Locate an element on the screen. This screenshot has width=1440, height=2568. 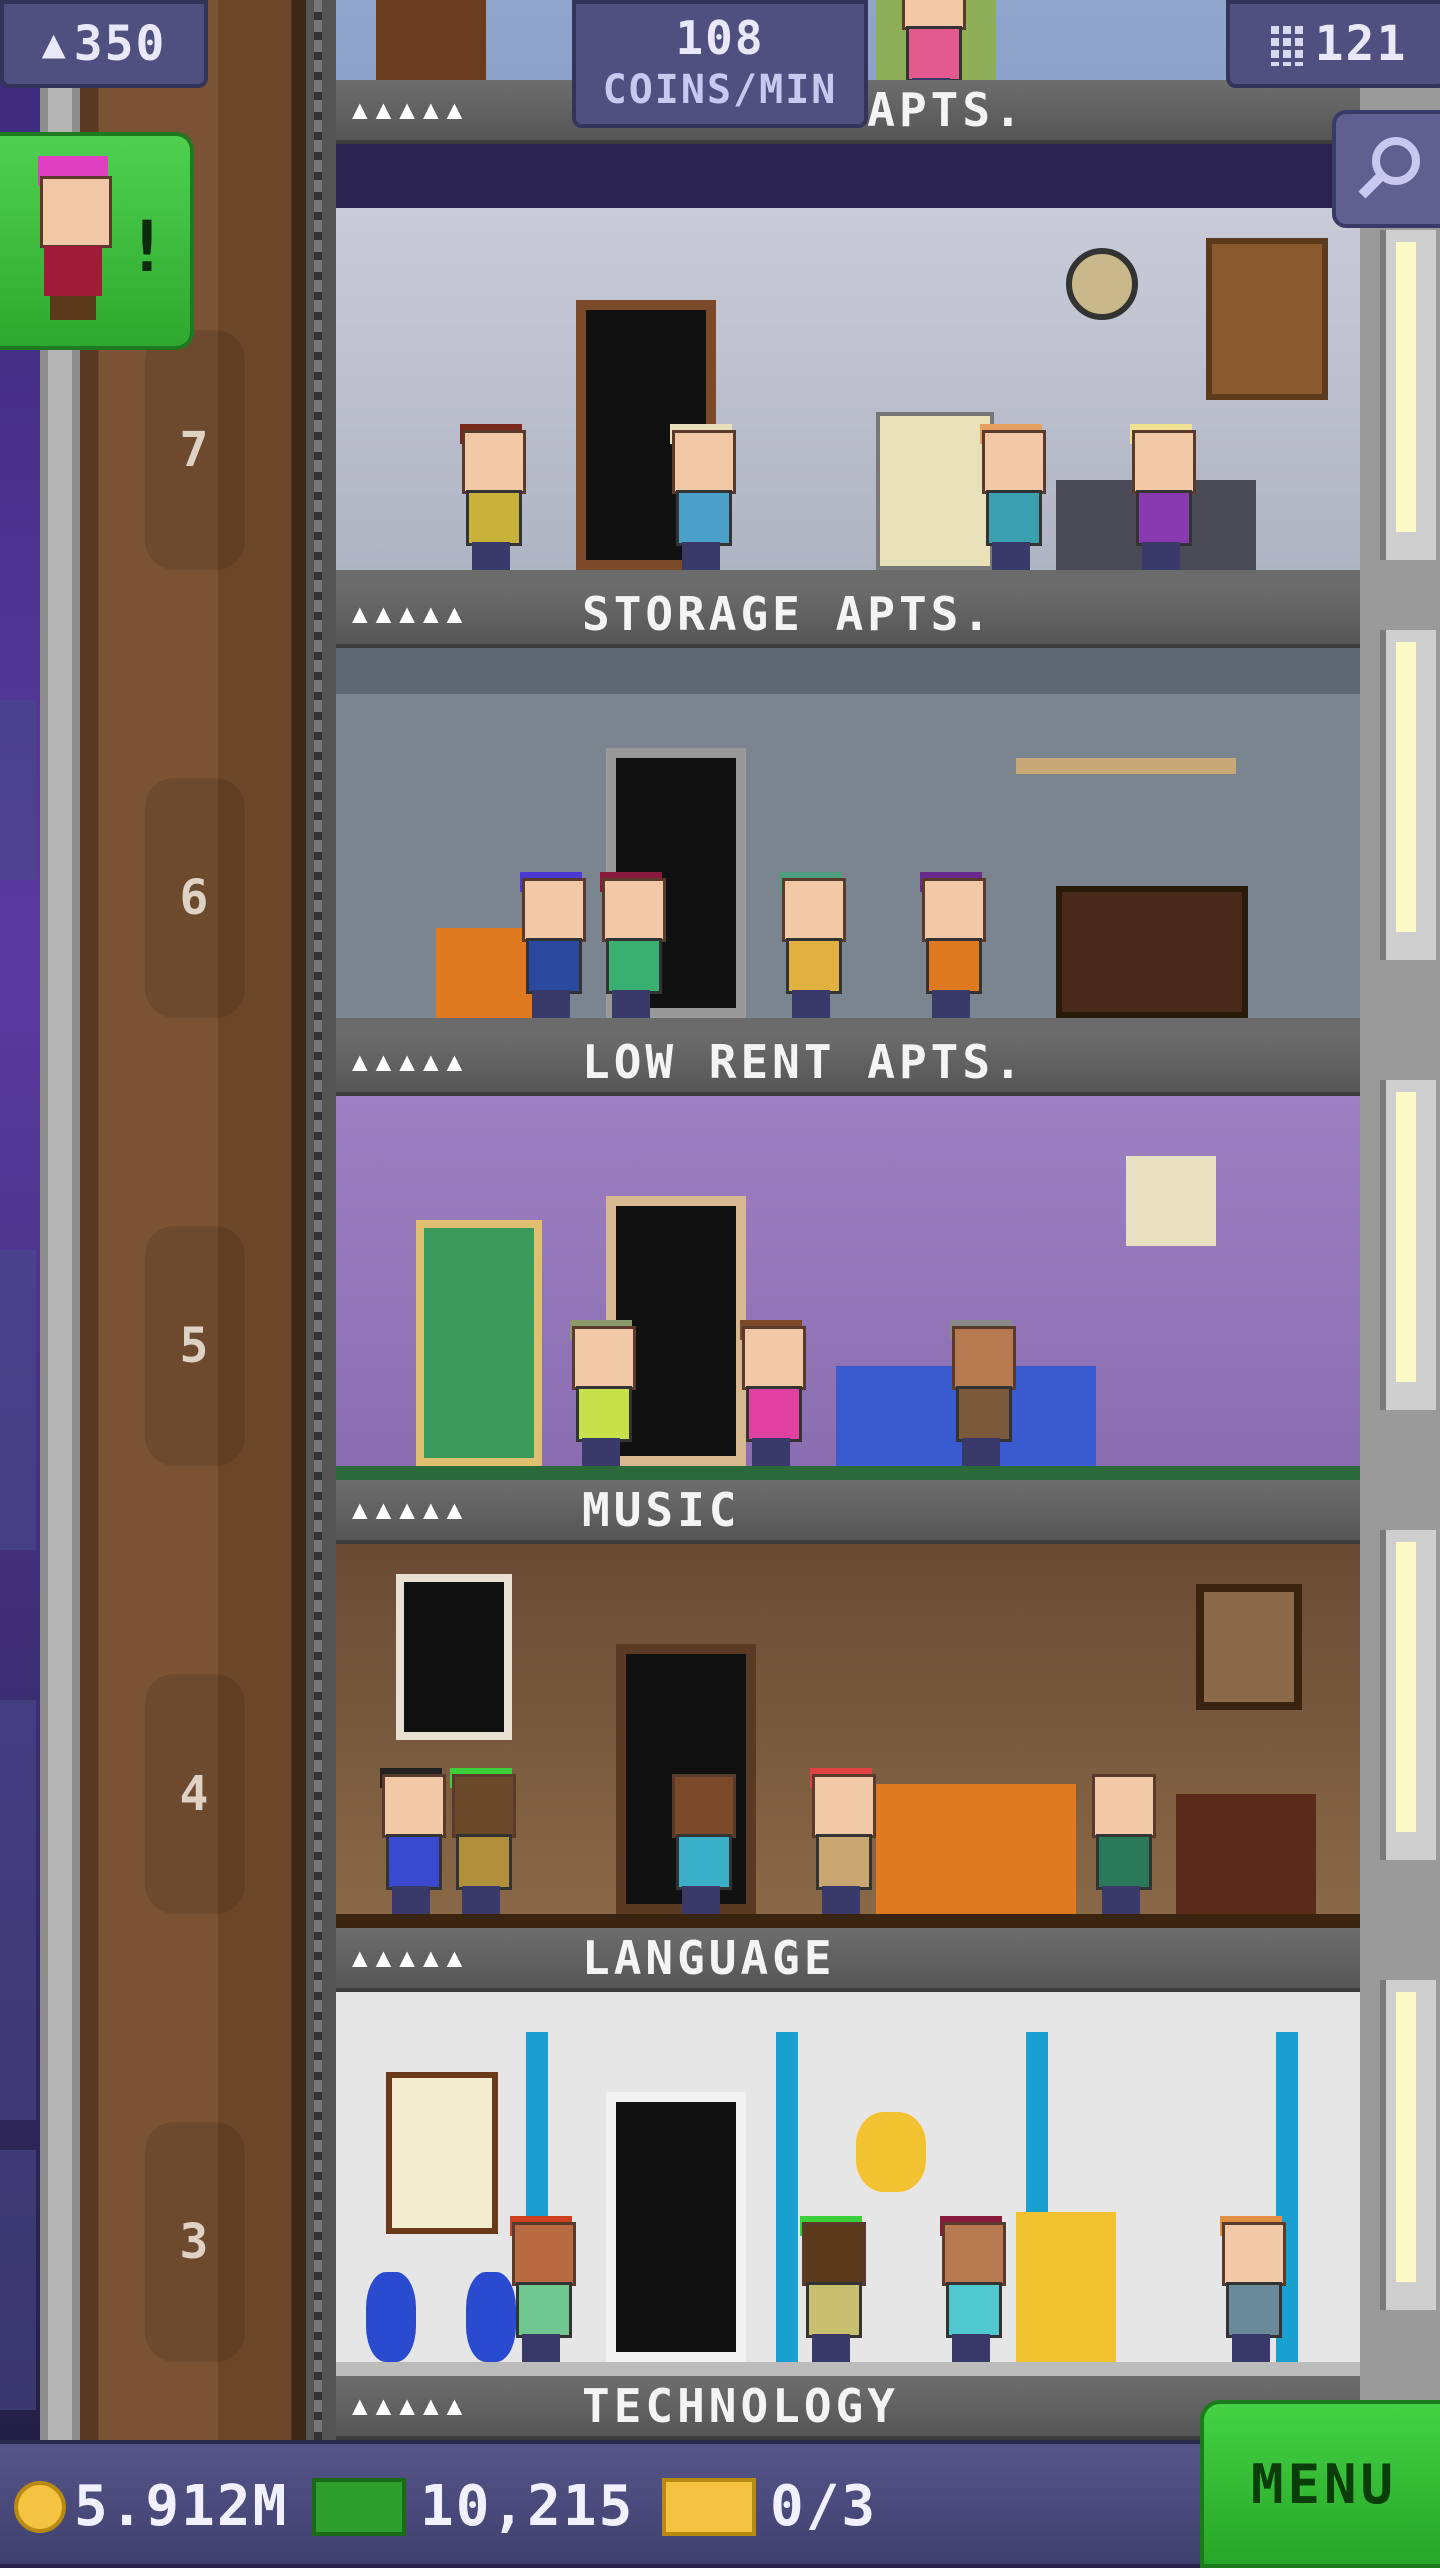
floor-music: ▲▲▲▲▲ MUSIC is located at coordinates (848, 1704).